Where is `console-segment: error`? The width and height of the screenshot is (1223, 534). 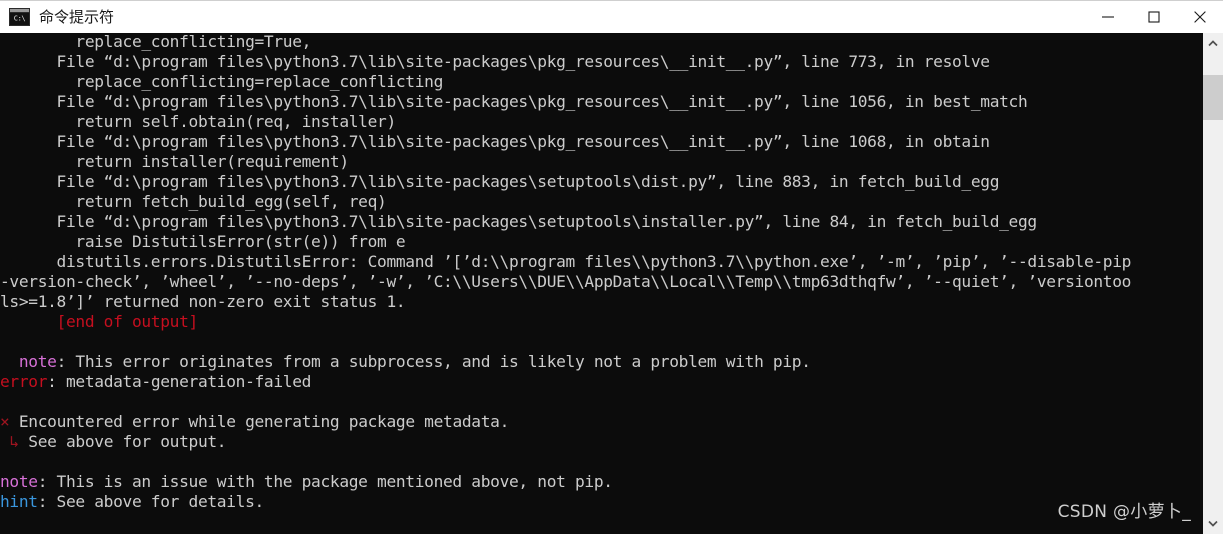 console-segment: error is located at coordinates (24, 381).